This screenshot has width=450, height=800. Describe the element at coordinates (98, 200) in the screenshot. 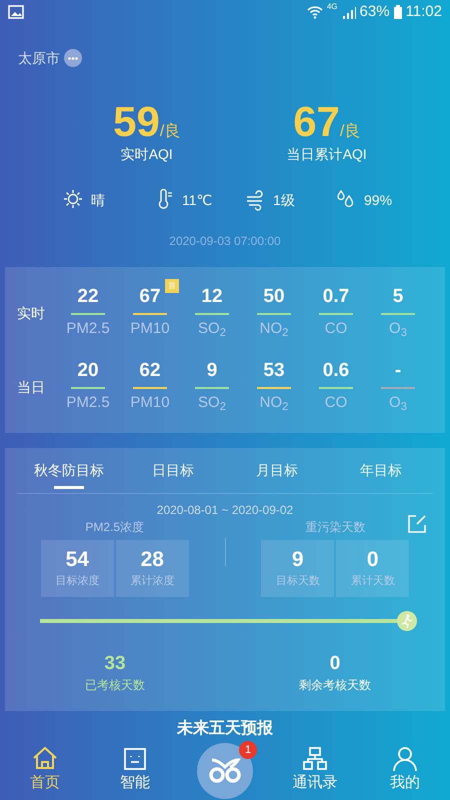

I see `weather-reading: 晴` at that location.